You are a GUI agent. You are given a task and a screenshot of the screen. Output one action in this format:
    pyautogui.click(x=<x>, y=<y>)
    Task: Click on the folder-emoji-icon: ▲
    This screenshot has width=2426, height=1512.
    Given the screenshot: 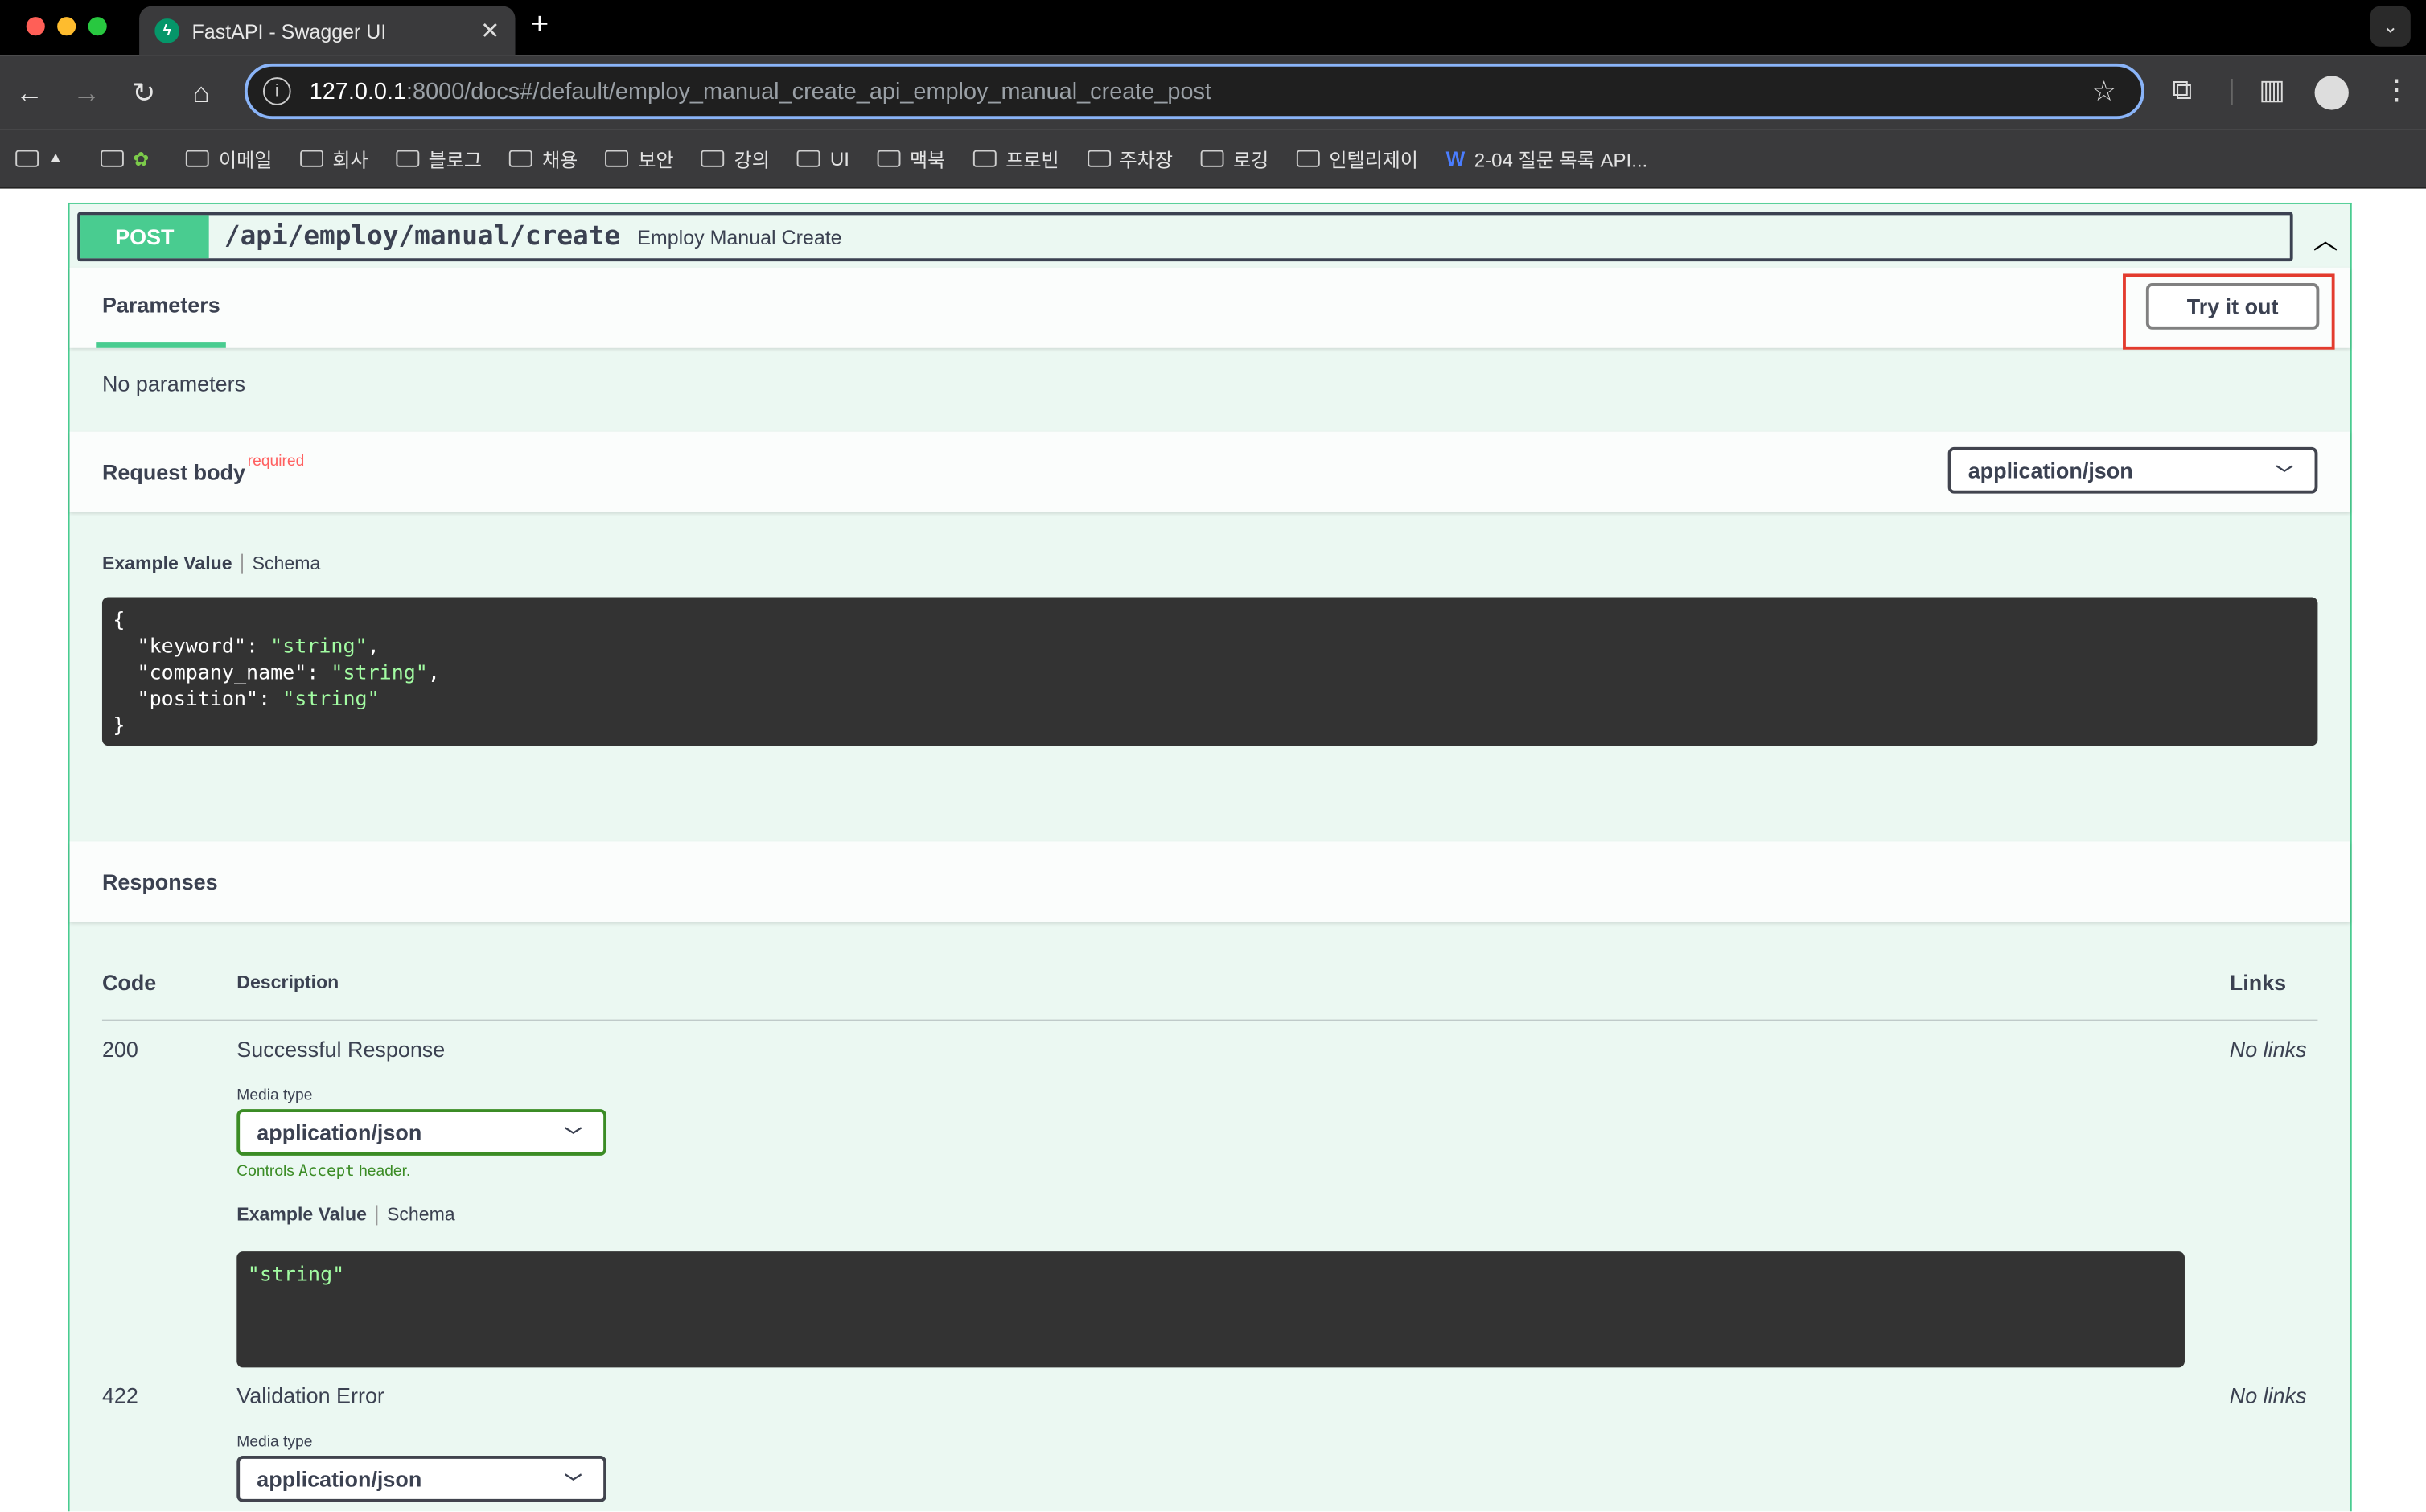 What is the action you would take?
    pyautogui.click(x=56, y=159)
    